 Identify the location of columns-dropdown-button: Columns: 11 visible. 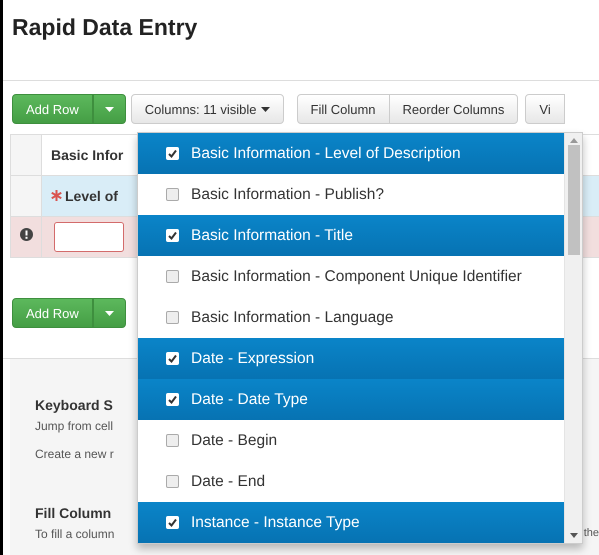
(207, 109).